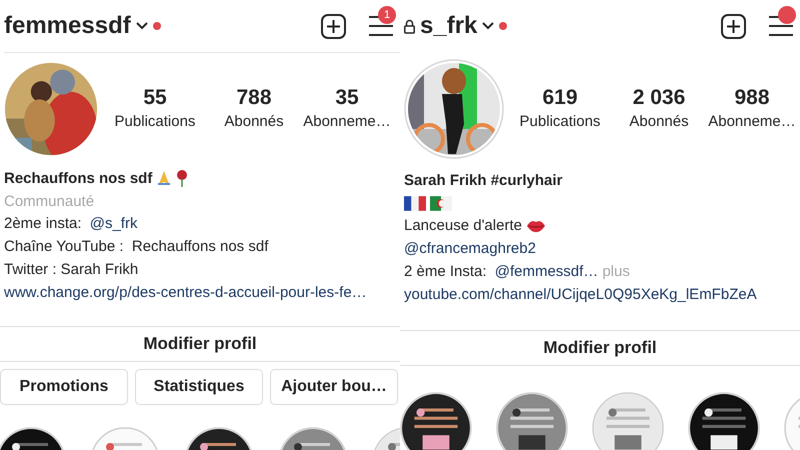 The width and height of the screenshot is (800, 450). What do you see at coordinates (199, 386) in the screenshot?
I see `profile-action-button: Statistiques` at bounding box center [199, 386].